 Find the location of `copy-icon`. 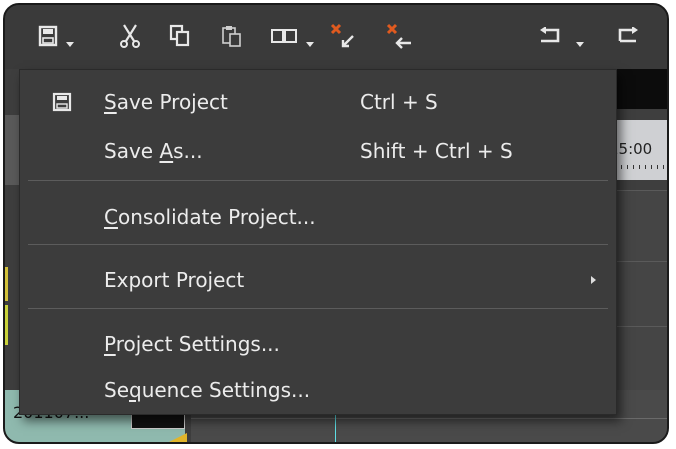

copy-icon is located at coordinates (180, 36).